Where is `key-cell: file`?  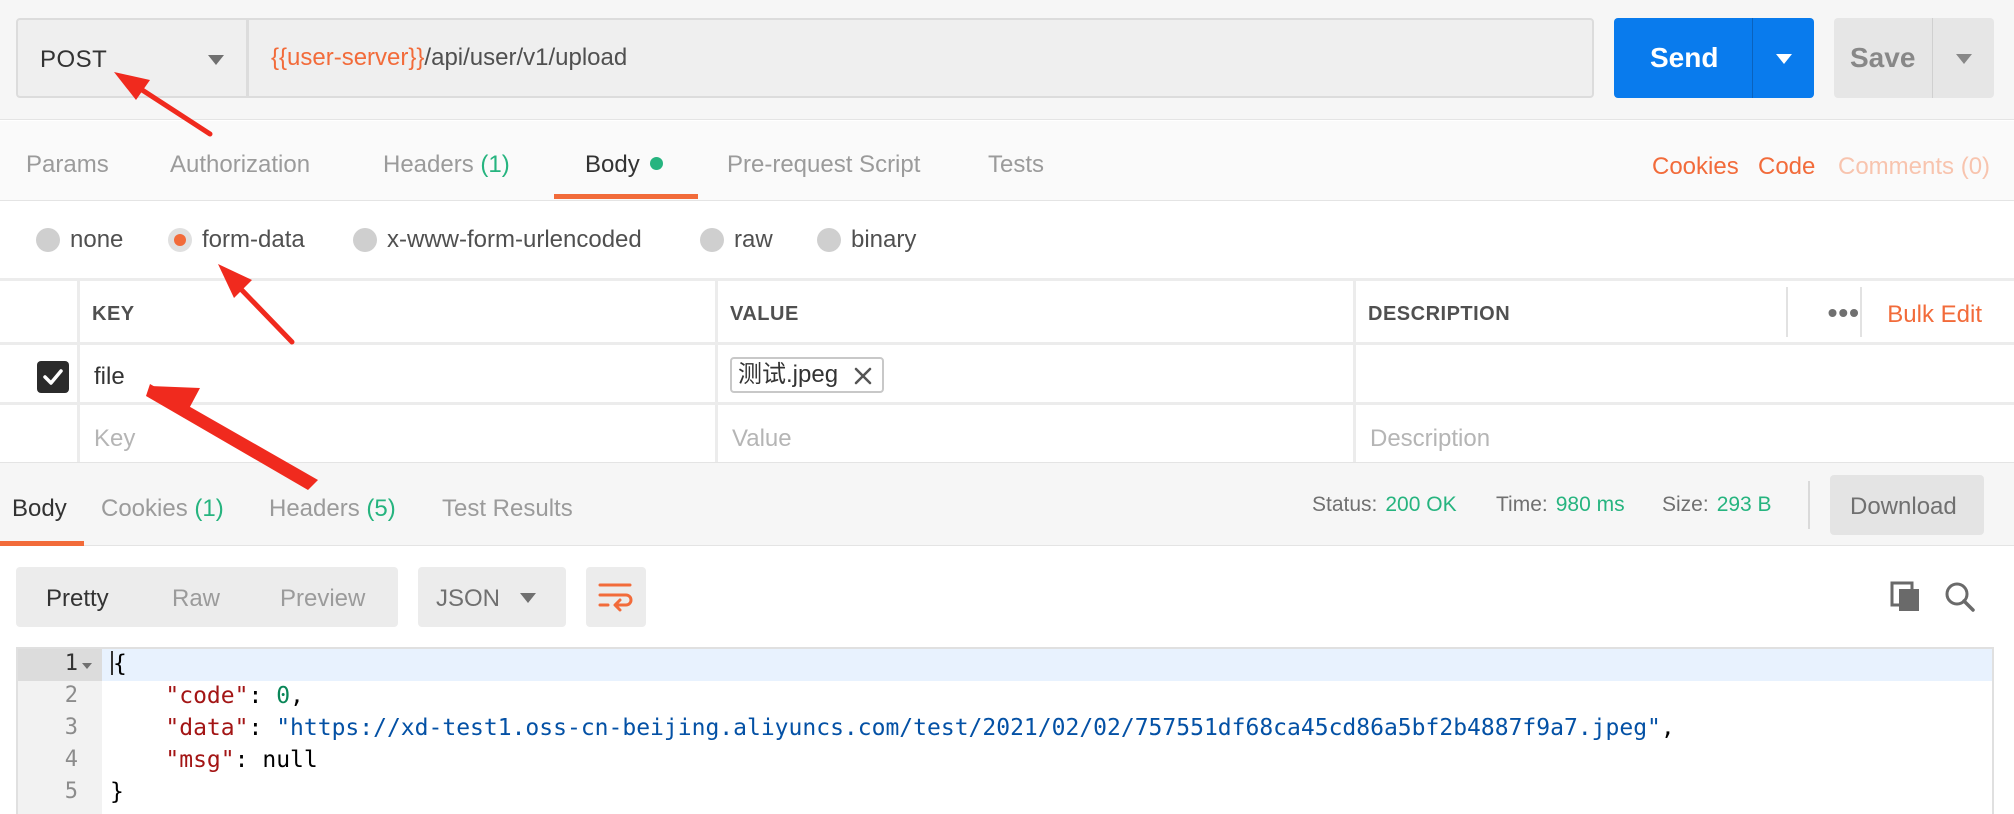
key-cell: file is located at coordinates (399, 375).